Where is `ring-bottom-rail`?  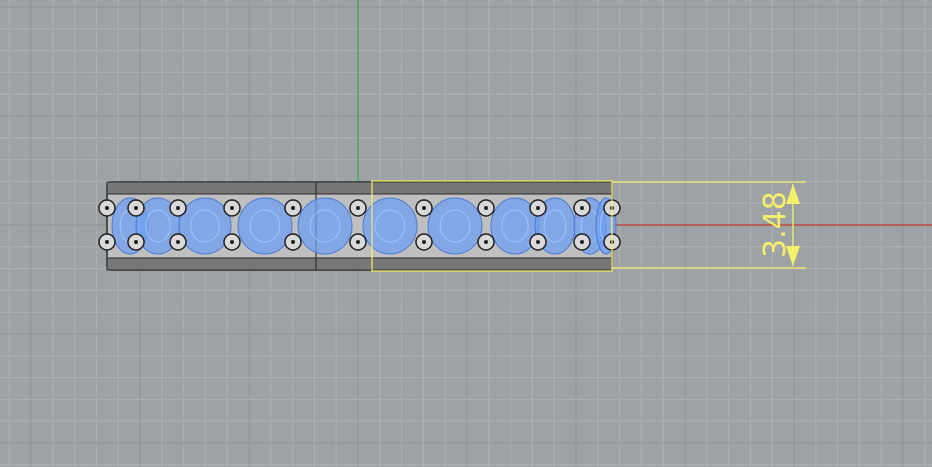
ring-bottom-rail is located at coordinates (359, 264).